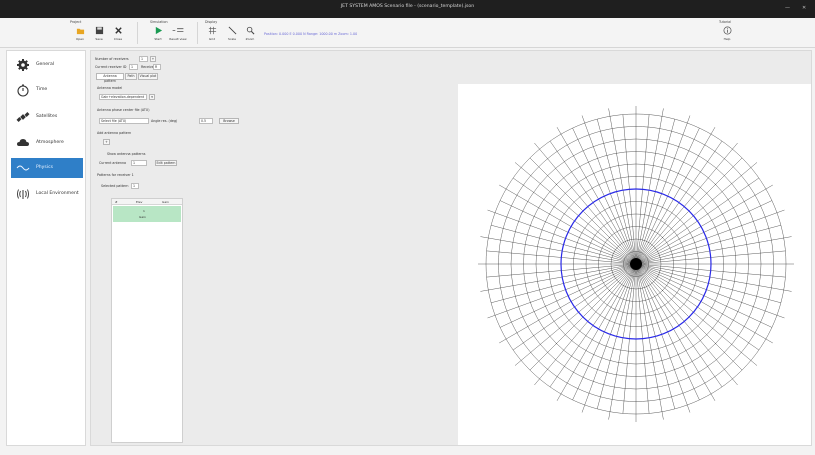 The width and height of the screenshot is (815, 455). What do you see at coordinates (787, 8) in the screenshot?
I see `minimize-button: —` at bounding box center [787, 8].